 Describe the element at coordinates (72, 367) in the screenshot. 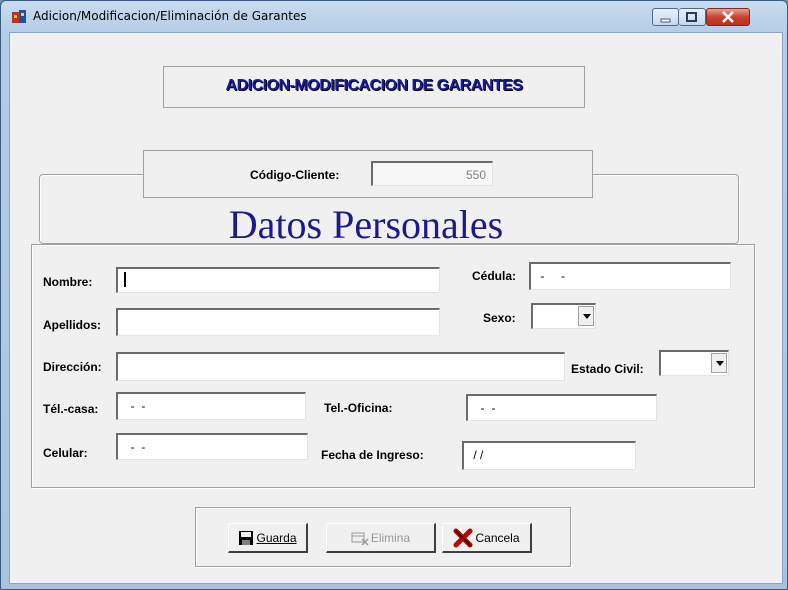

I see `direccion-label: Dirección:` at that location.